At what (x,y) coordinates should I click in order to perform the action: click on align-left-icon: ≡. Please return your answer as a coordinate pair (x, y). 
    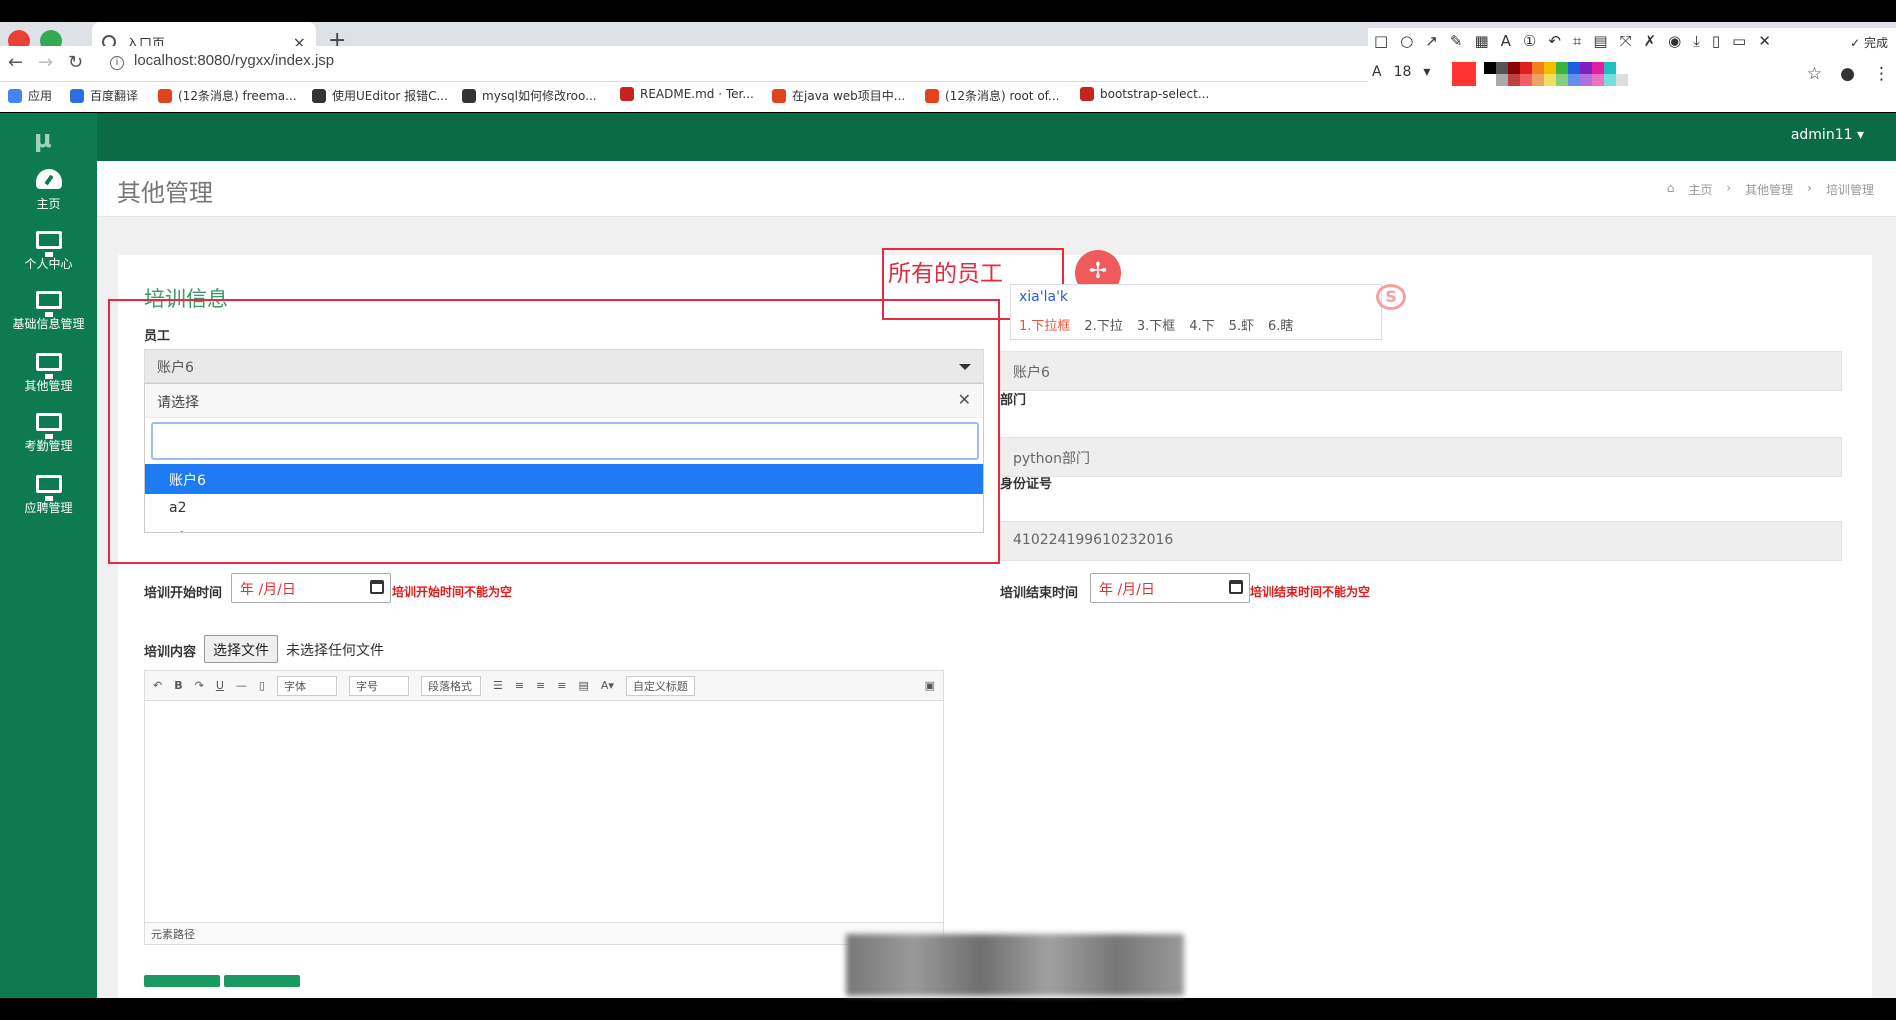
    Looking at the image, I should click on (519, 685).